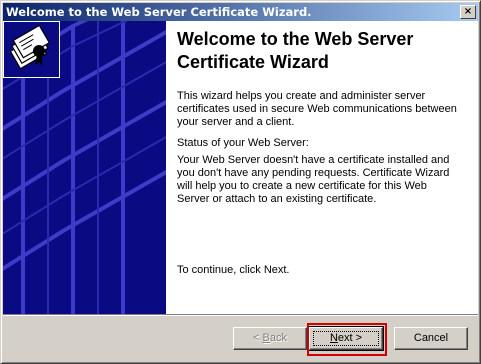 The height and width of the screenshot is (364, 481). I want to click on back-button: < Back, so click(270, 338).